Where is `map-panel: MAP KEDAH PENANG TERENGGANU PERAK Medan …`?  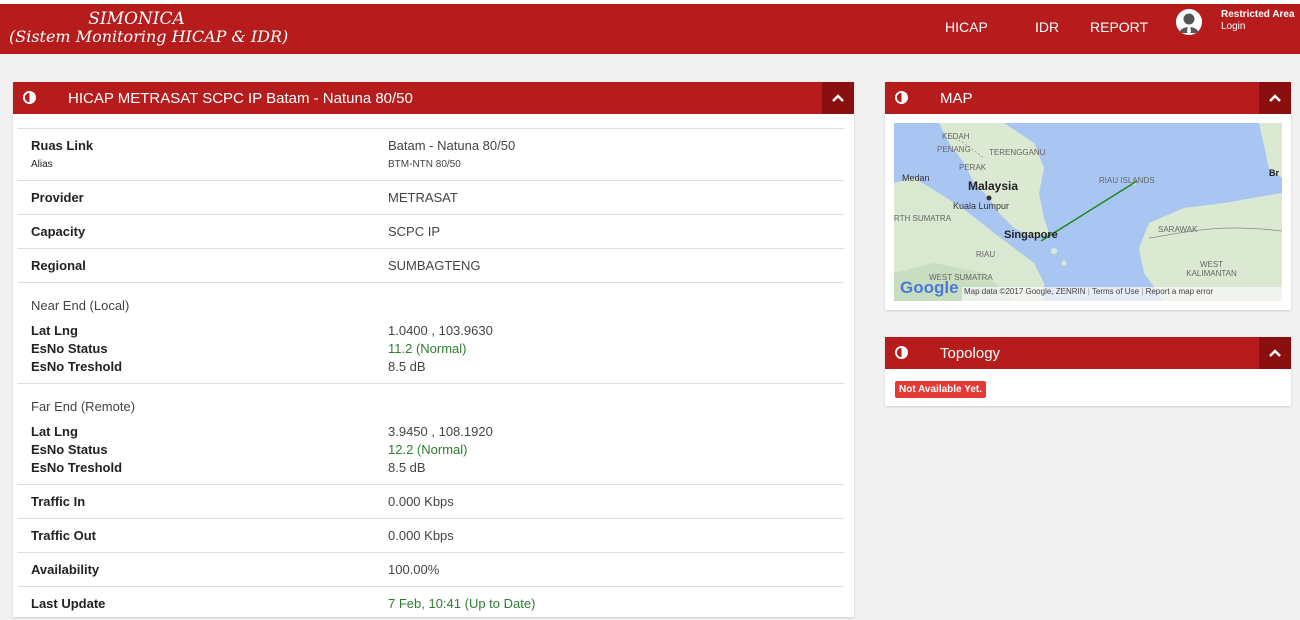
map-panel: MAP KEDAH PENANG TERENGGANU PERAK Medan … is located at coordinates (1088, 196).